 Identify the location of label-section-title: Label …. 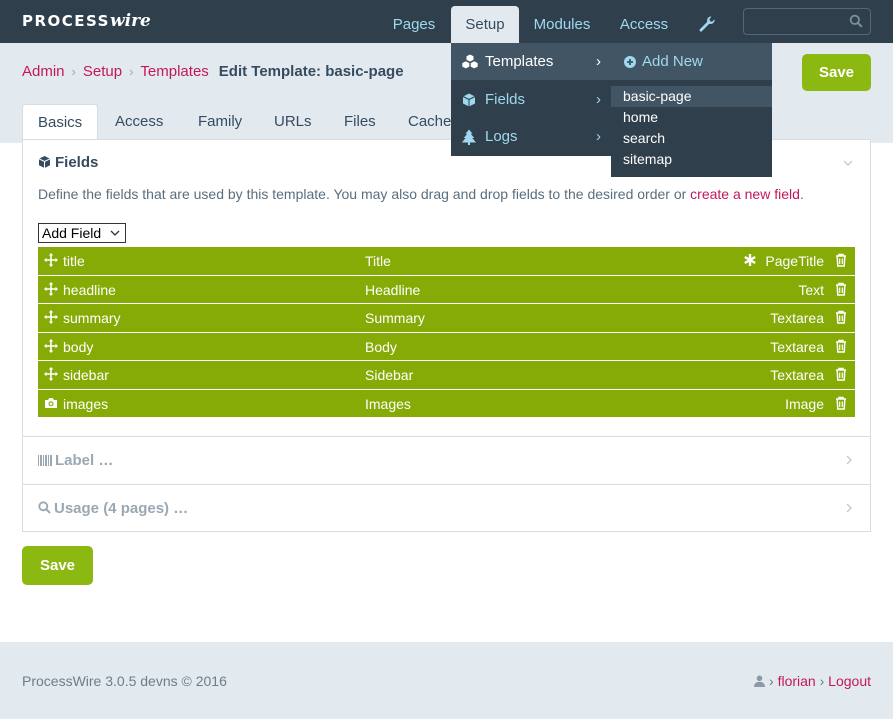
(84, 460).